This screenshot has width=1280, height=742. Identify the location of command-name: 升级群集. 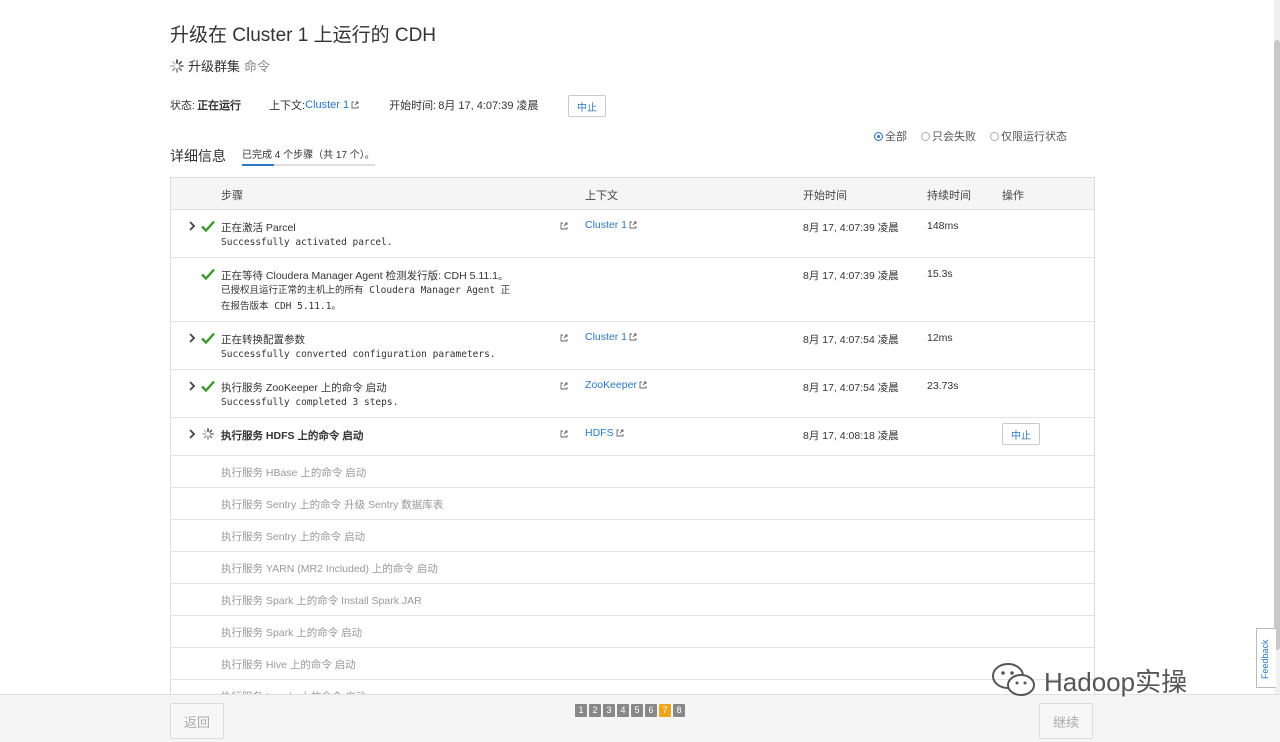
(214, 66).